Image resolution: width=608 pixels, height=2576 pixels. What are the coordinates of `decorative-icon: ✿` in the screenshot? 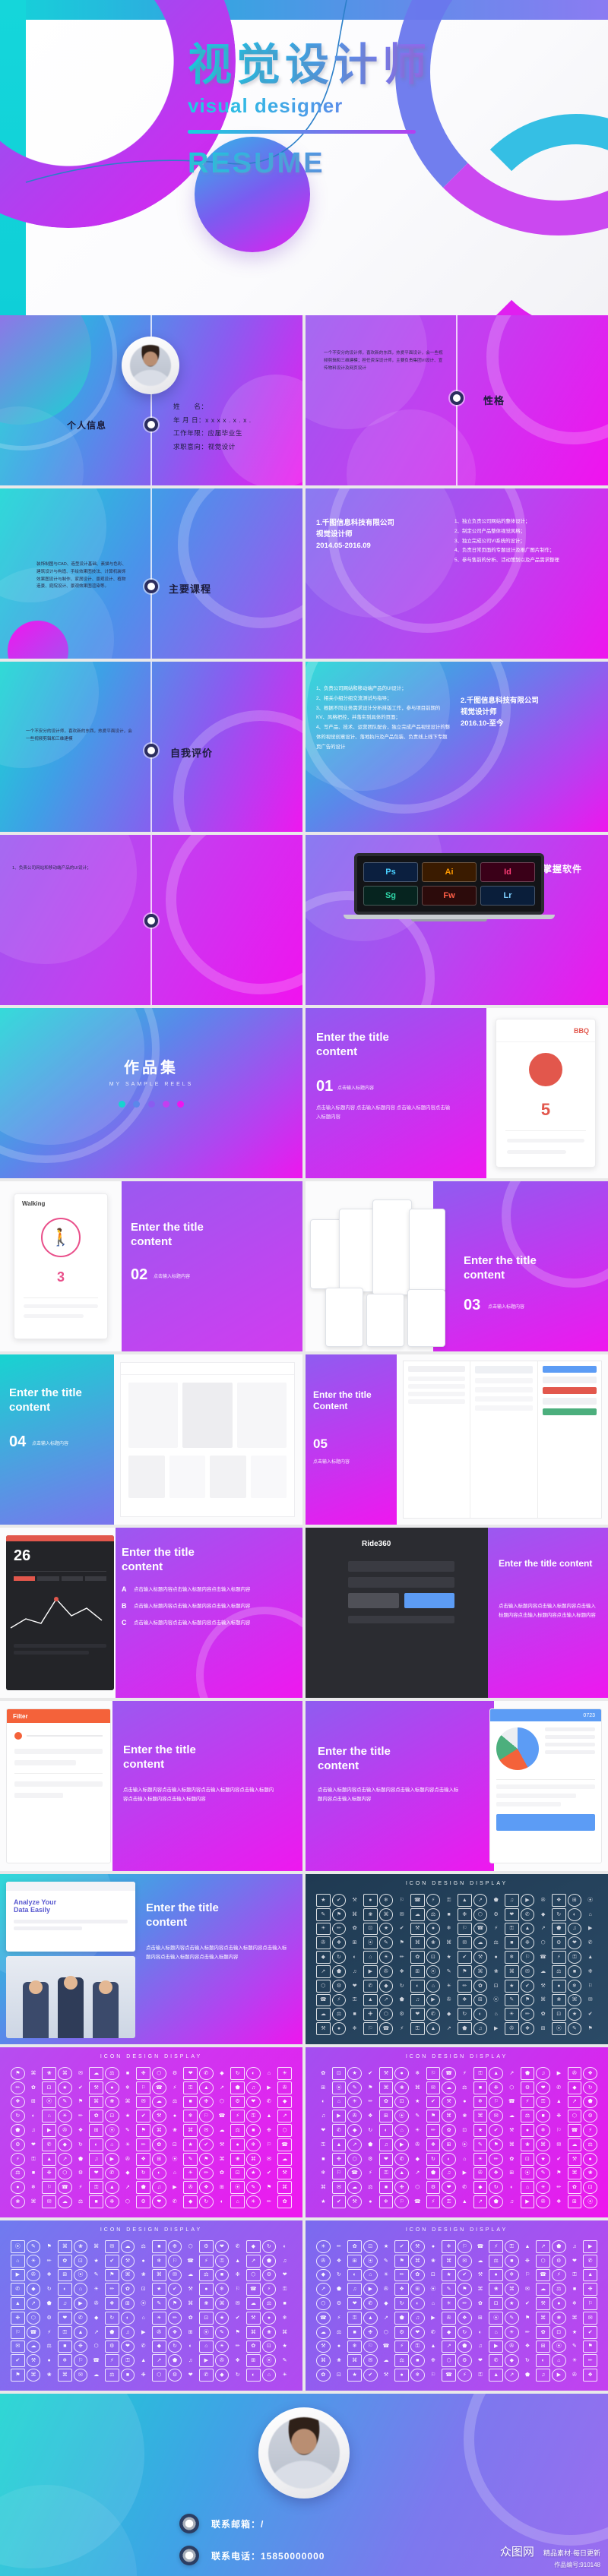 It's located at (449, 2130).